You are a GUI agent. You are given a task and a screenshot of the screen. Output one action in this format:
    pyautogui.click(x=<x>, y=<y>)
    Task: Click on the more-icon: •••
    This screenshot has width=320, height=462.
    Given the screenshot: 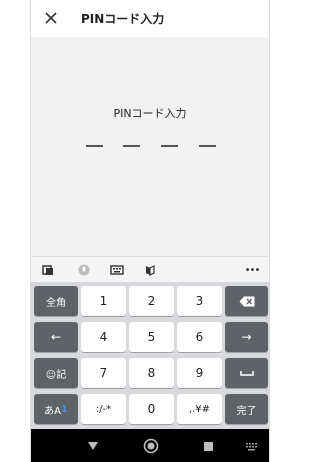 What is the action you would take?
    pyautogui.click(x=252, y=270)
    